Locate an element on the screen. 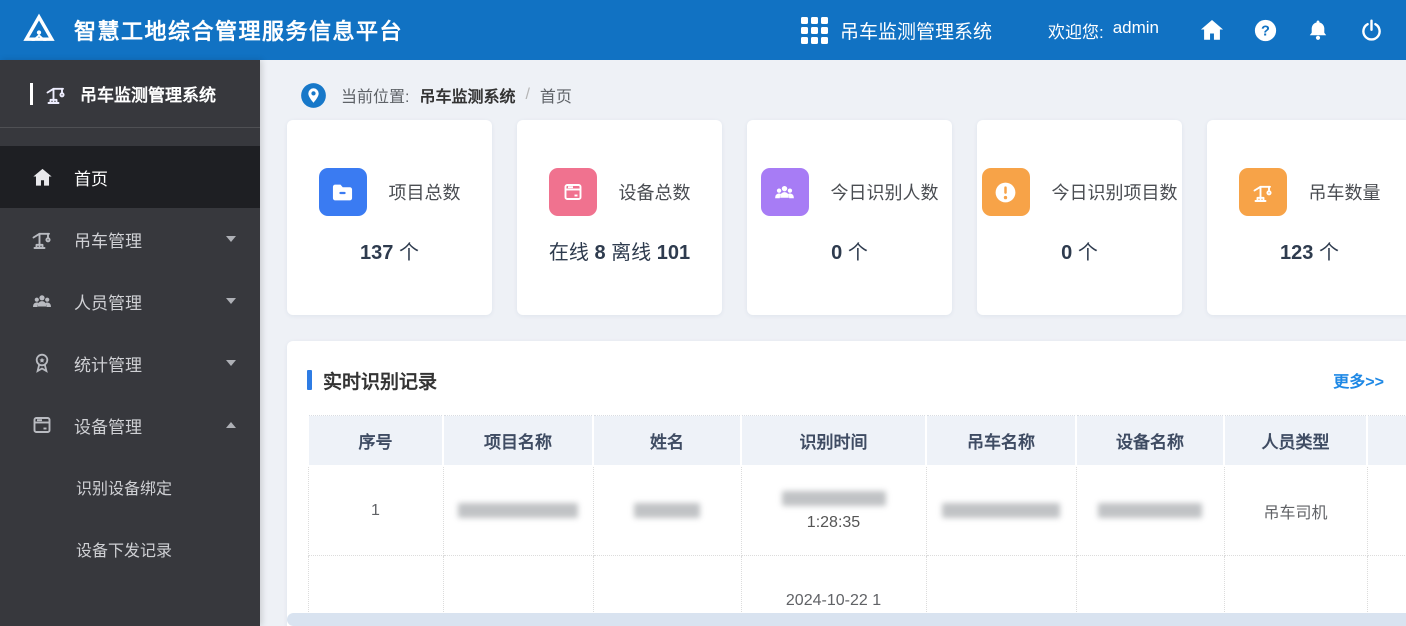 This screenshot has height=626, width=1406. bell-icon is located at coordinates (1318, 30).